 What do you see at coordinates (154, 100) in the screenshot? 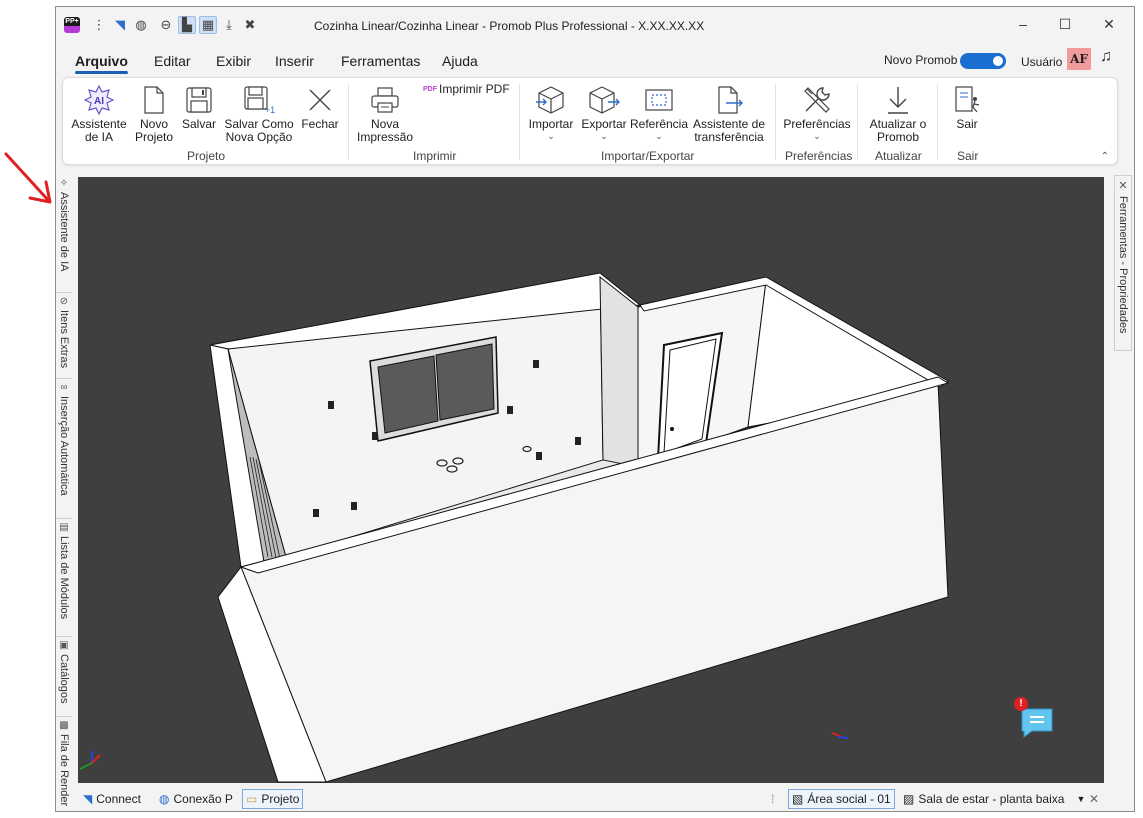
I see `new-document-icon` at bounding box center [154, 100].